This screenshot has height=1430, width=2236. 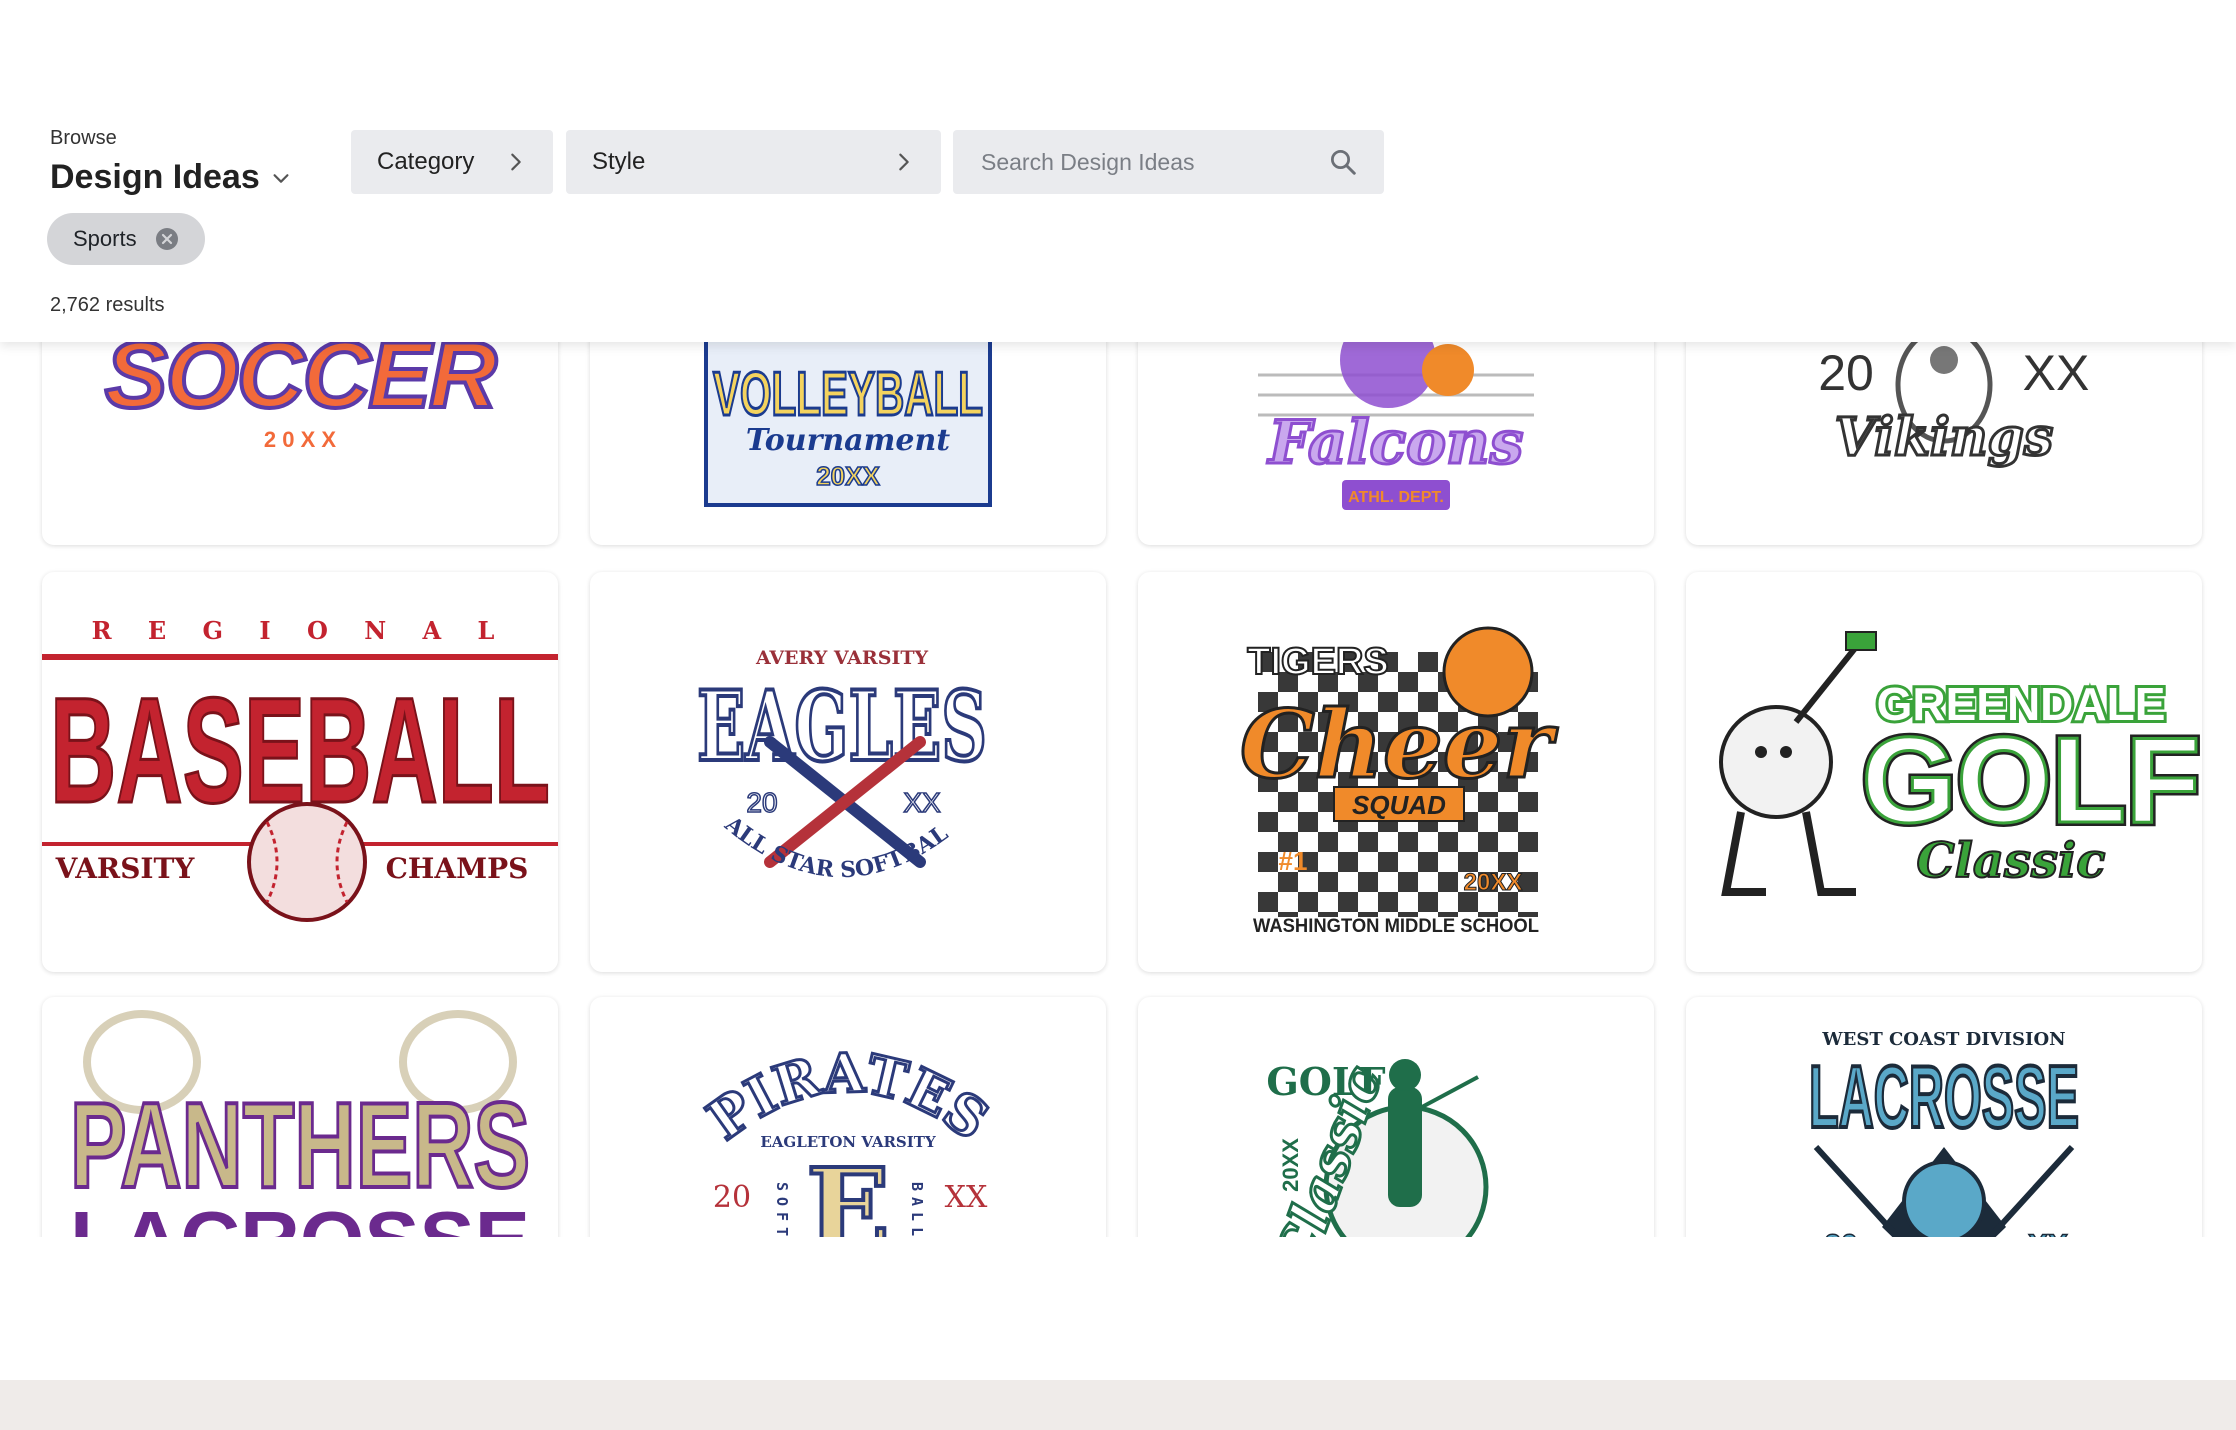 I want to click on search-box, so click(x=1168, y=162).